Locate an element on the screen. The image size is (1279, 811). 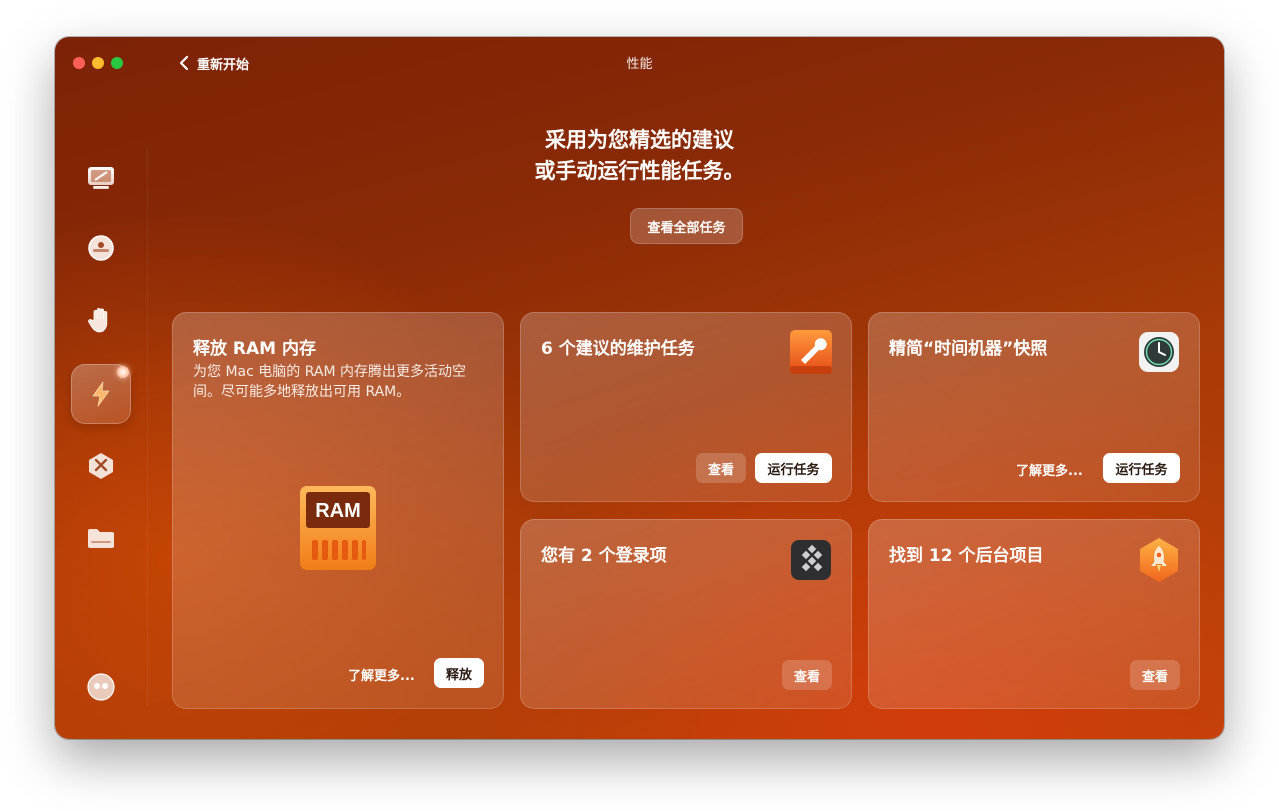
headline-line-2: 或手动运行性能任务。 is located at coordinates (639, 171).